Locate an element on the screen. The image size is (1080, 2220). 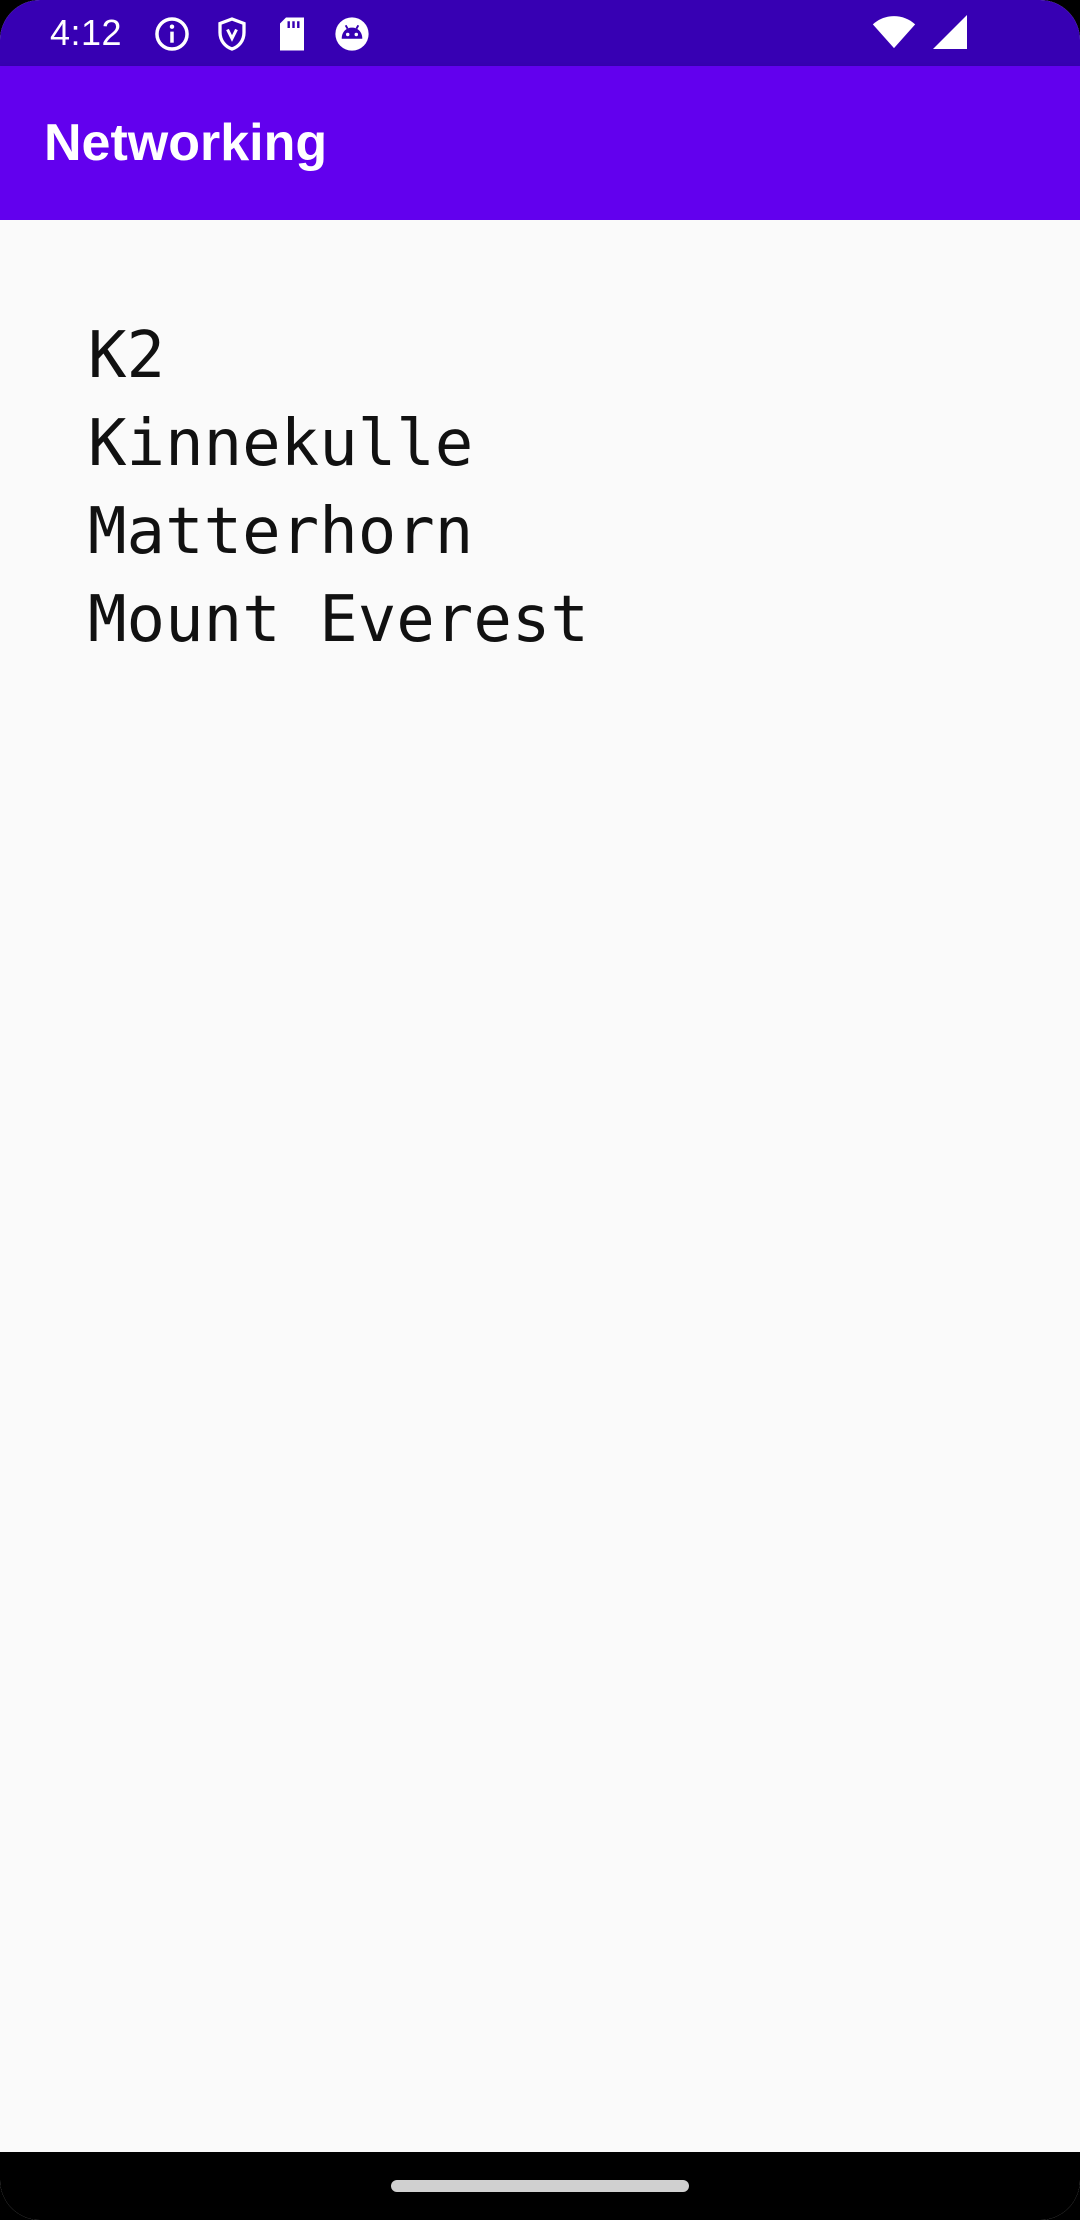
wifi-icon is located at coordinates (894, 34).